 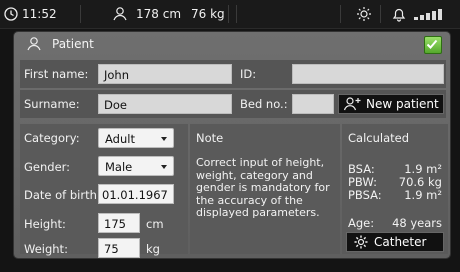 I want to click on catheter-button: Catheter, so click(x=395, y=242).